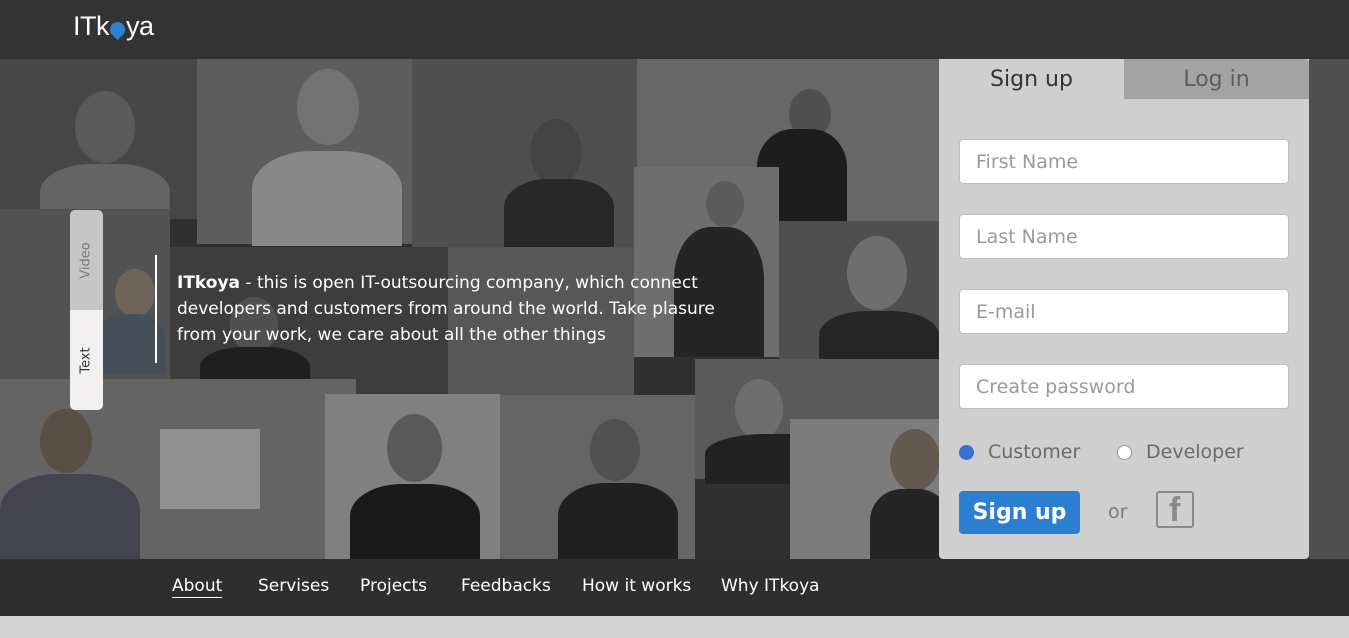 The height and width of the screenshot is (638, 1349). What do you see at coordinates (1124, 386) in the screenshot?
I see `password-field` at bounding box center [1124, 386].